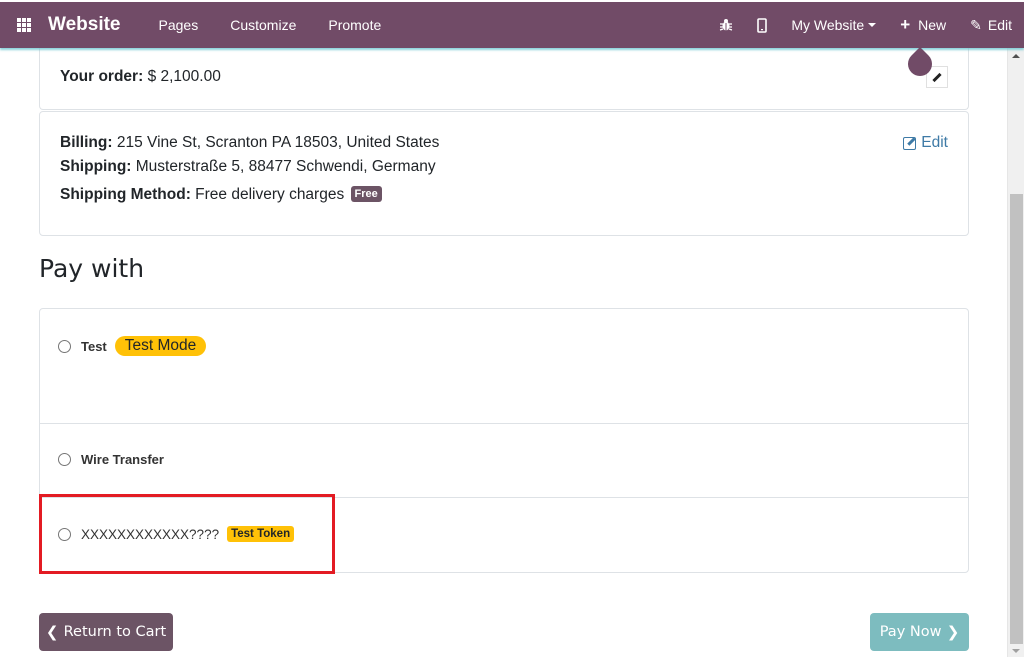 The width and height of the screenshot is (1024, 657). I want to click on apps-grid-icon, so click(24, 25).